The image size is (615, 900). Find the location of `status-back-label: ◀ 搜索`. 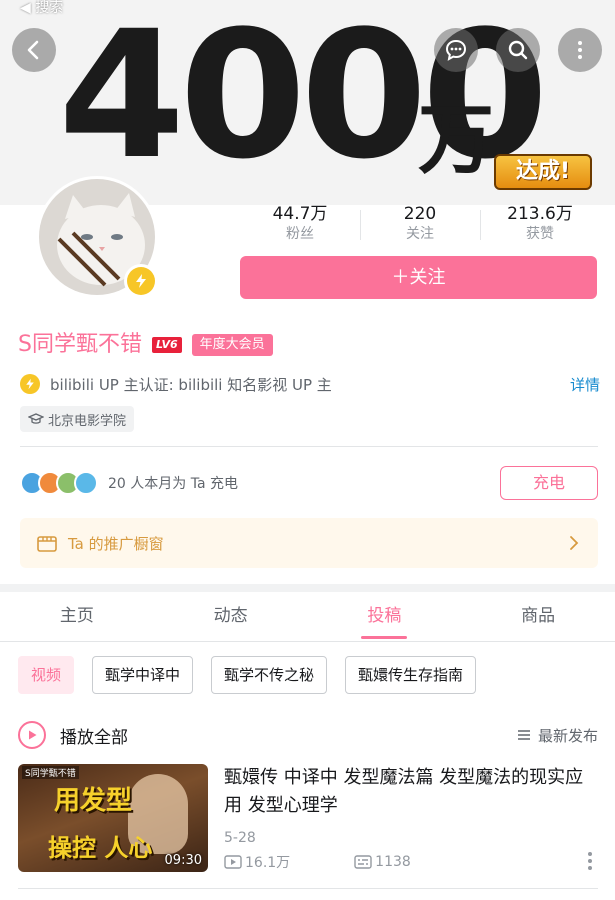

status-back-label: ◀ 搜索 is located at coordinates (41, 8).